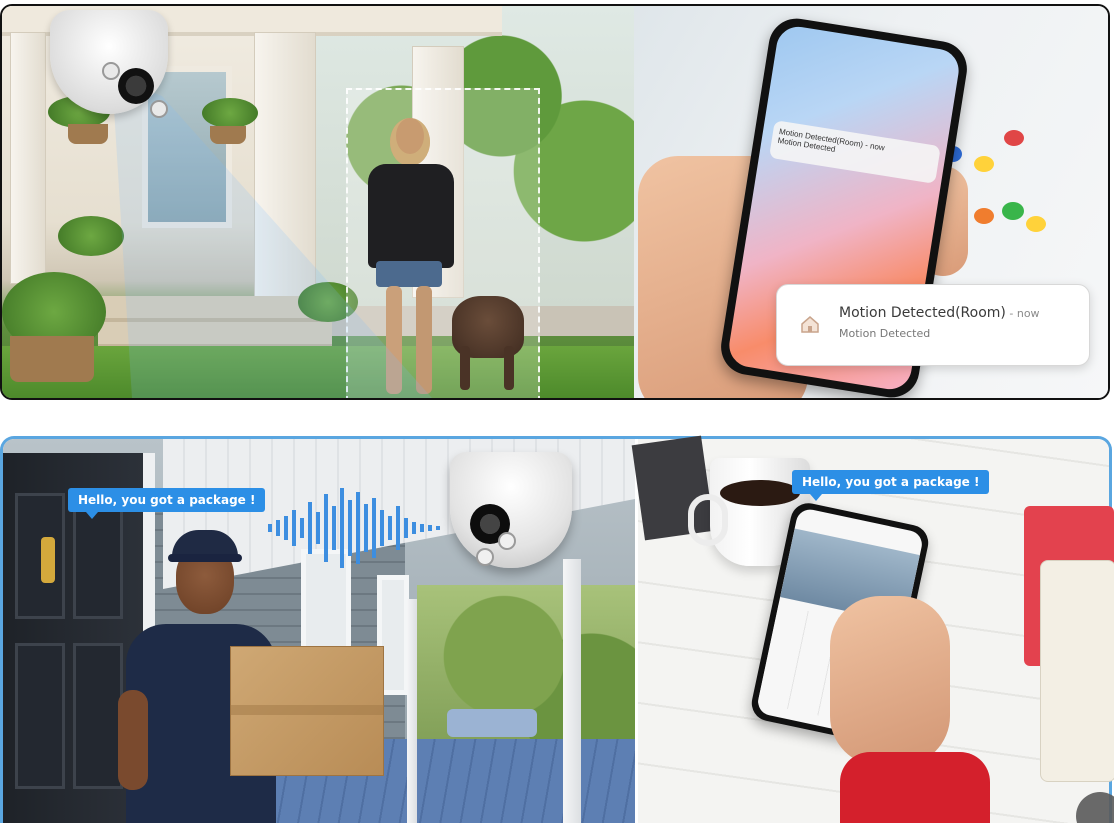 This screenshot has width=1114, height=823. What do you see at coordinates (810, 324) in the screenshot?
I see `home-icon` at bounding box center [810, 324].